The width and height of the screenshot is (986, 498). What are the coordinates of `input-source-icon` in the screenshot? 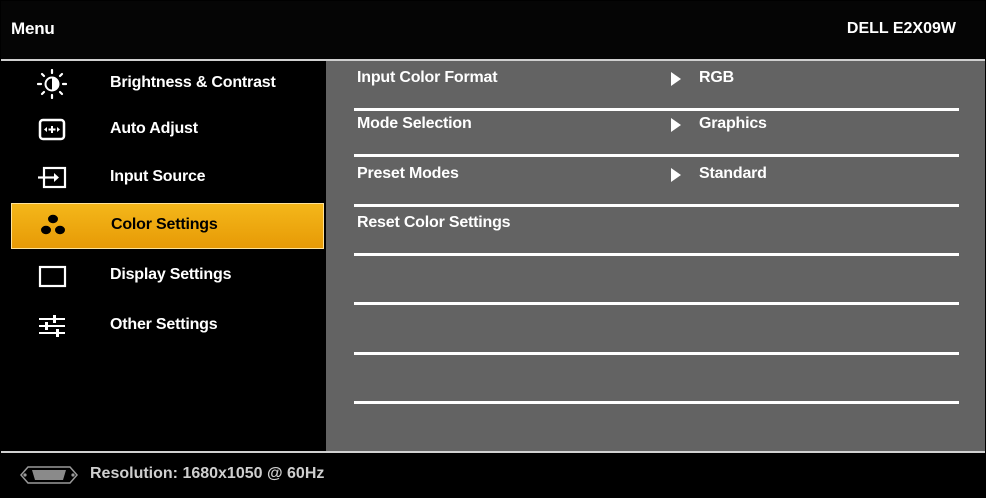 It's located at (52, 178).